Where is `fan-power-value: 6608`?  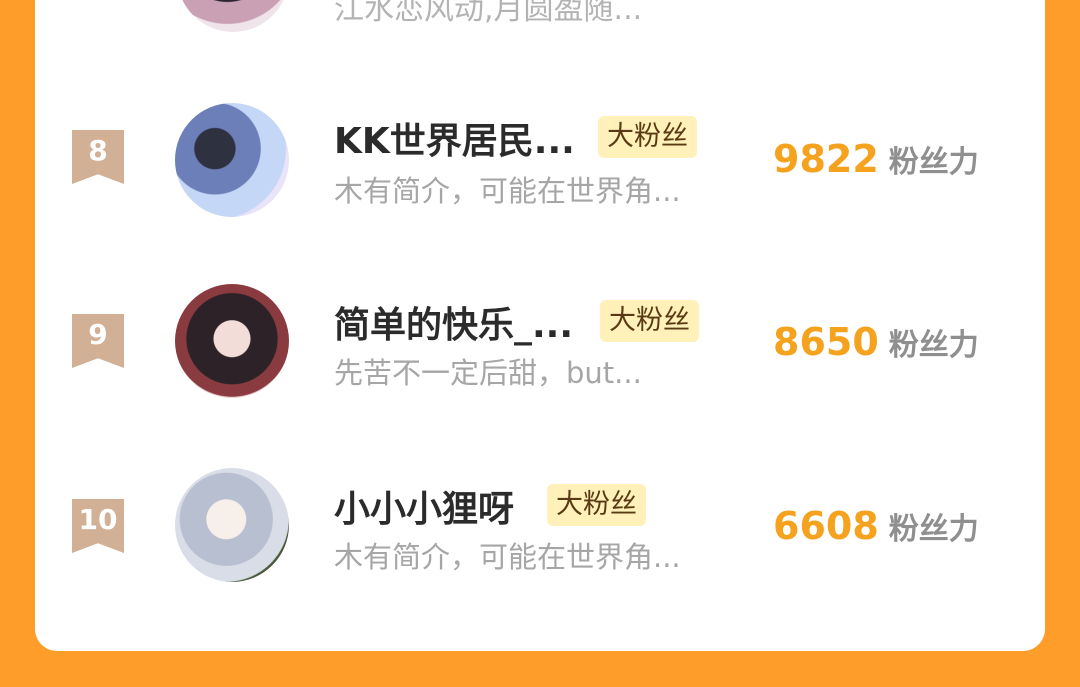
fan-power-value: 6608 is located at coordinates (826, 526).